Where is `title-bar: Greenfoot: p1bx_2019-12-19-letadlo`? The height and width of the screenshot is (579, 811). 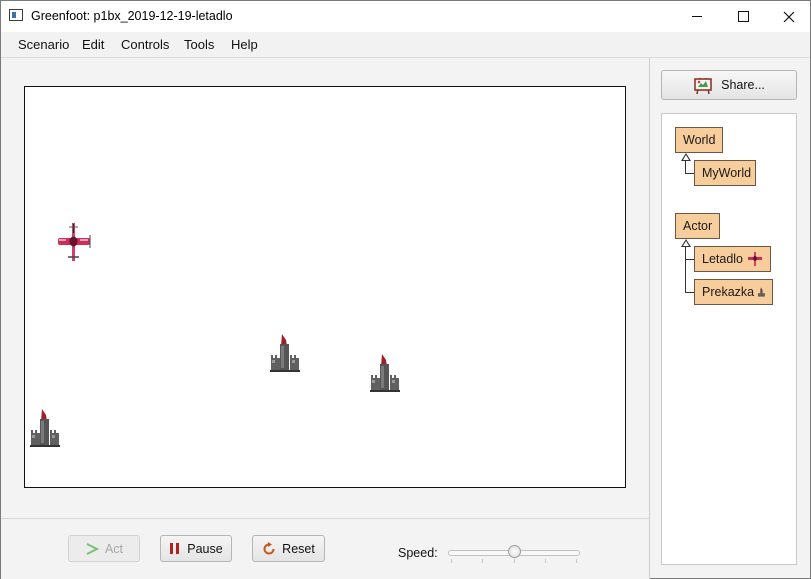 title-bar: Greenfoot: p1bx_2019-12-19-letadlo is located at coordinates (405, 16).